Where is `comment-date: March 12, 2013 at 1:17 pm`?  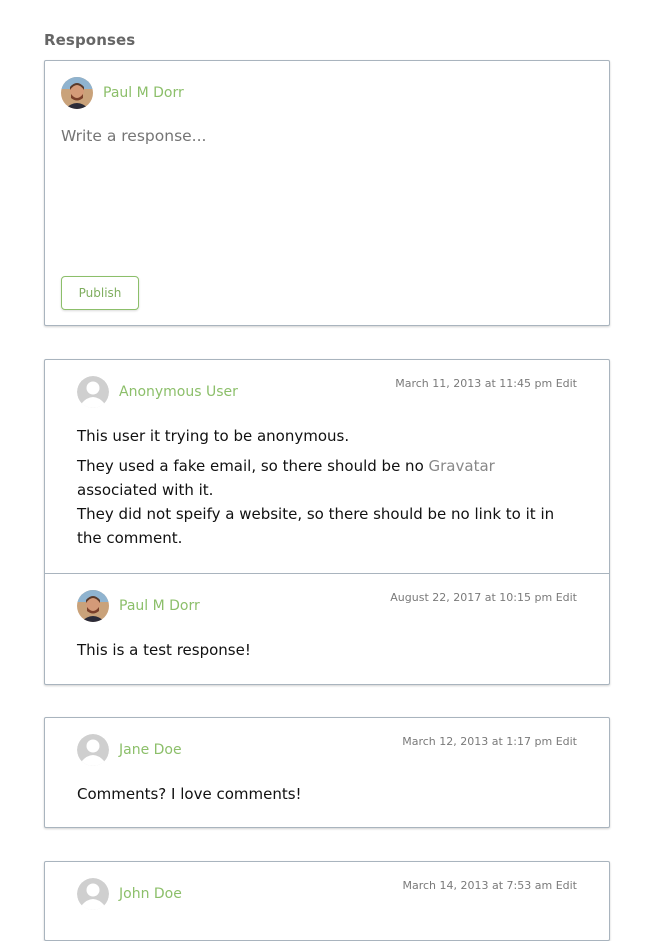
comment-date: March 12, 2013 at 1:17 pm is located at coordinates (477, 741).